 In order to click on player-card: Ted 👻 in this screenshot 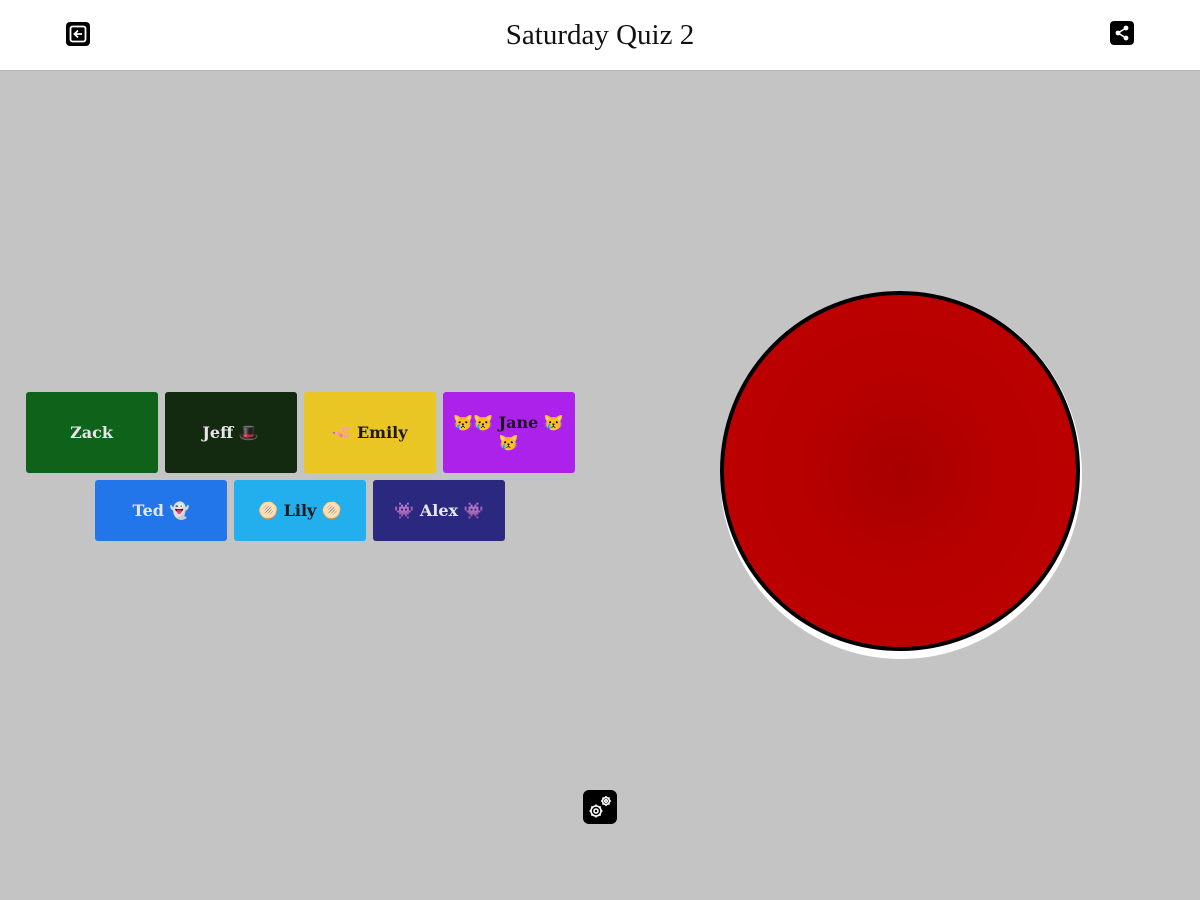, I will do `click(161, 510)`.